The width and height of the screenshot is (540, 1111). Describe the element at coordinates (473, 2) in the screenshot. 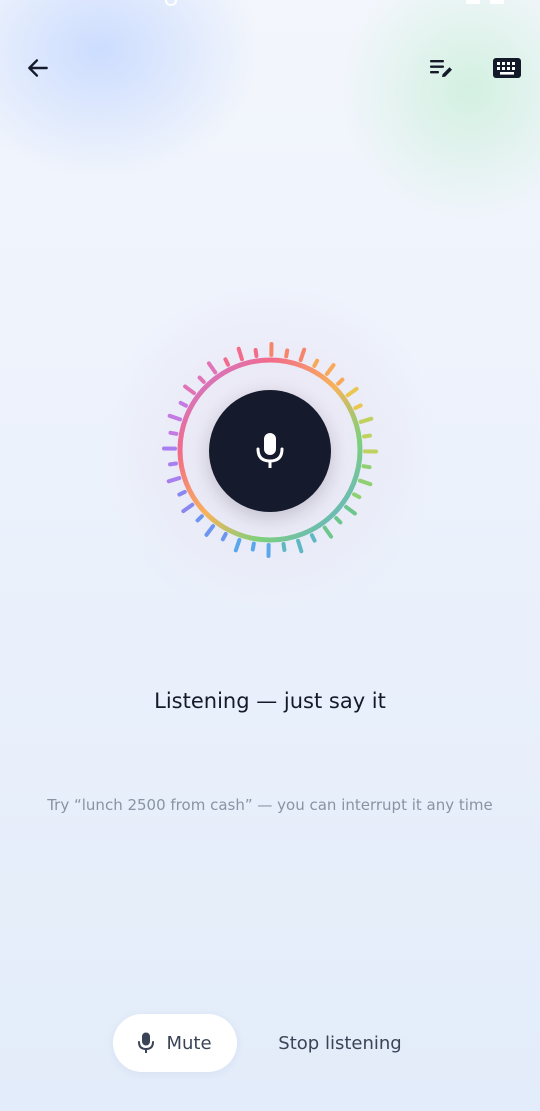

I see `signal-icon` at that location.